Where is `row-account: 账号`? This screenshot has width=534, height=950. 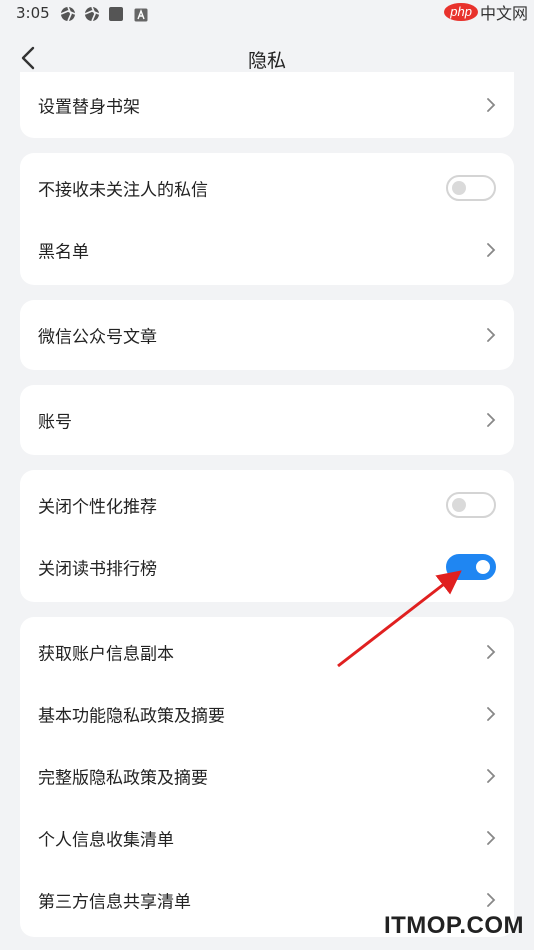
row-account: 账号 is located at coordinates (267, 420).